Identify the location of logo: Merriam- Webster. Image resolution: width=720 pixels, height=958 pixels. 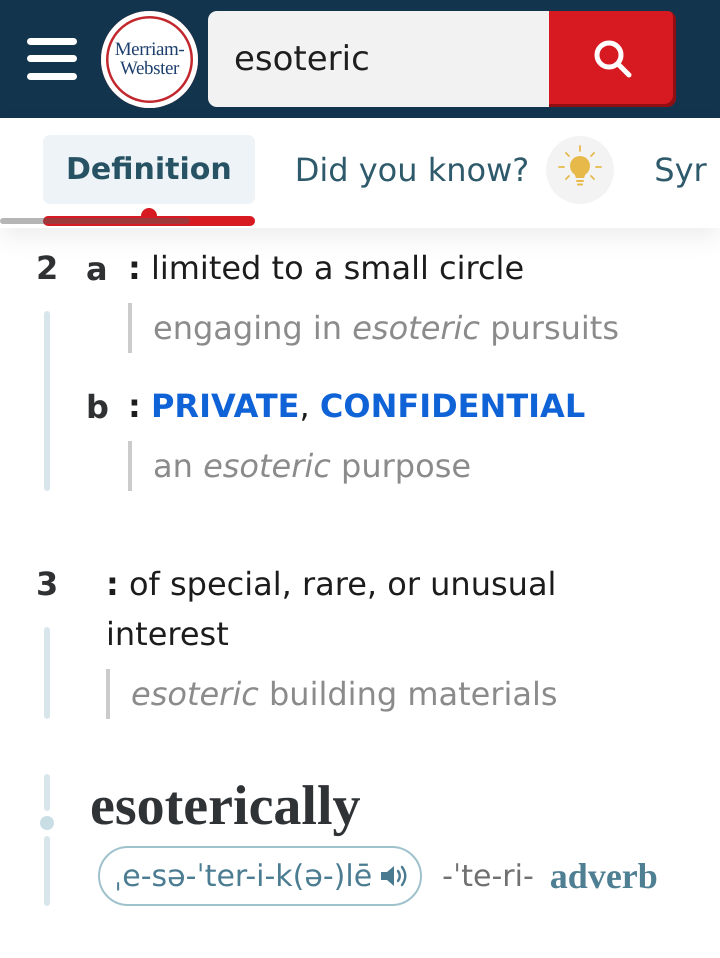
(149, 59).